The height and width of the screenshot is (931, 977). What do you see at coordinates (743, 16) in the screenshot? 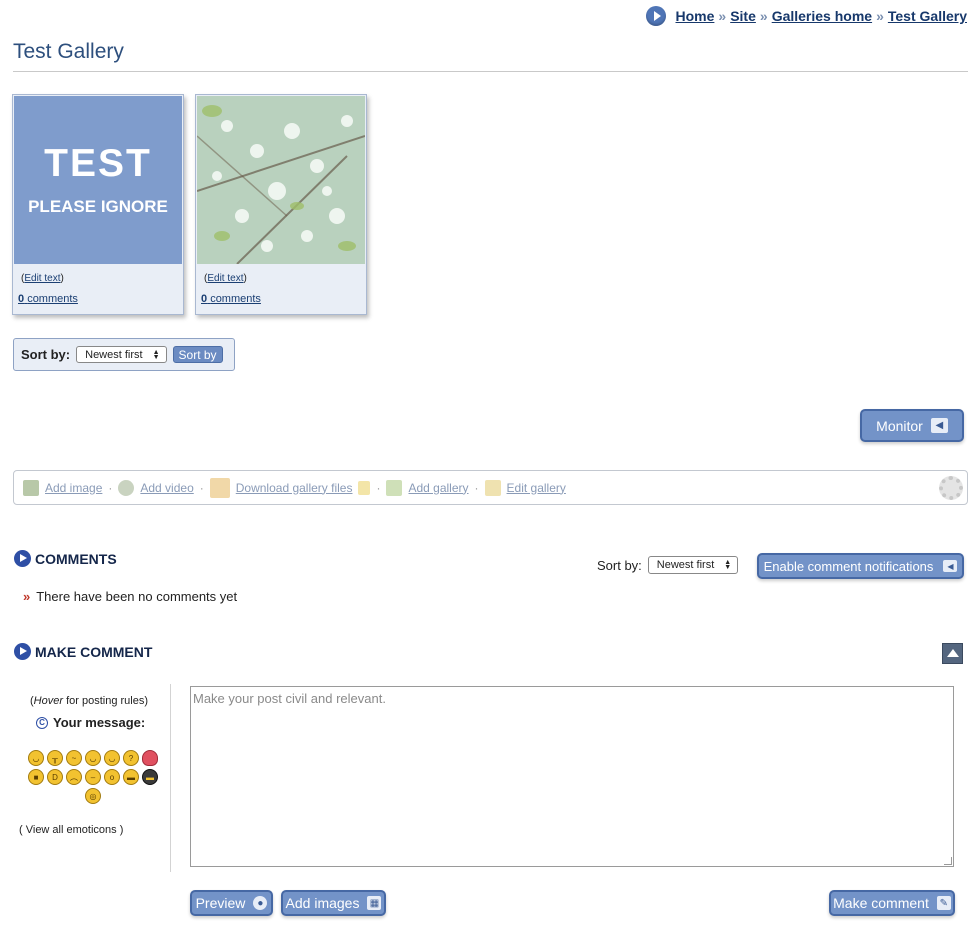
I see `breadcrumb-site: Site` at bounding box center [743, 16].